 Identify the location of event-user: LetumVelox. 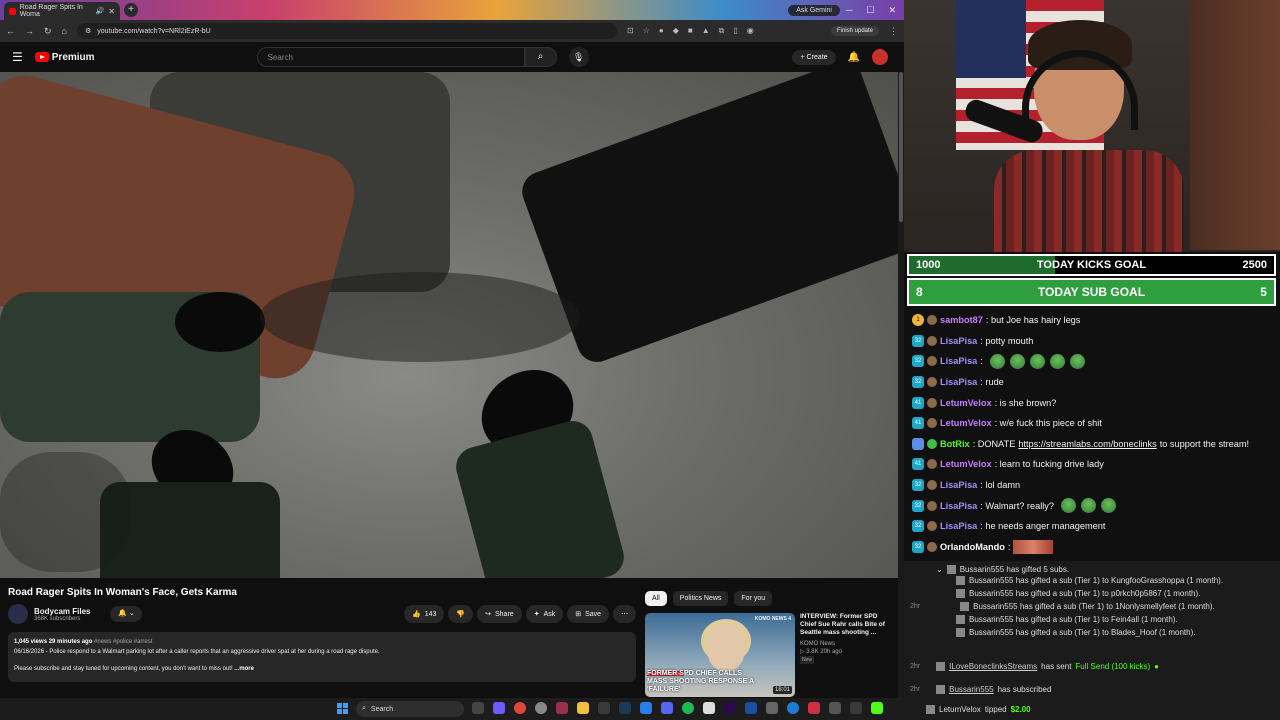
(960, 709).